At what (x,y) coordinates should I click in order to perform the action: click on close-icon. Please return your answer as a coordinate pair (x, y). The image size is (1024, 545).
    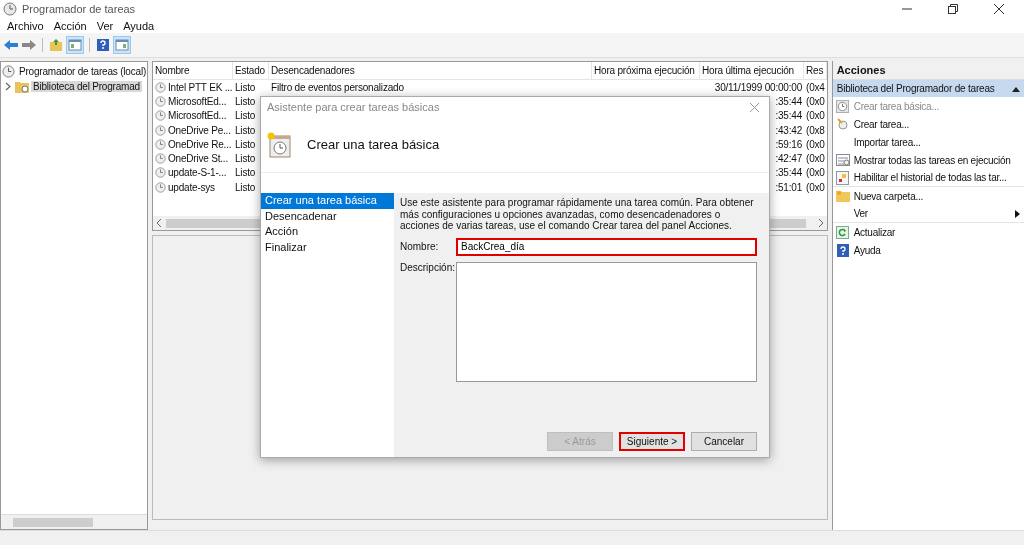
    Looking at the image, I should click on (999, 9).